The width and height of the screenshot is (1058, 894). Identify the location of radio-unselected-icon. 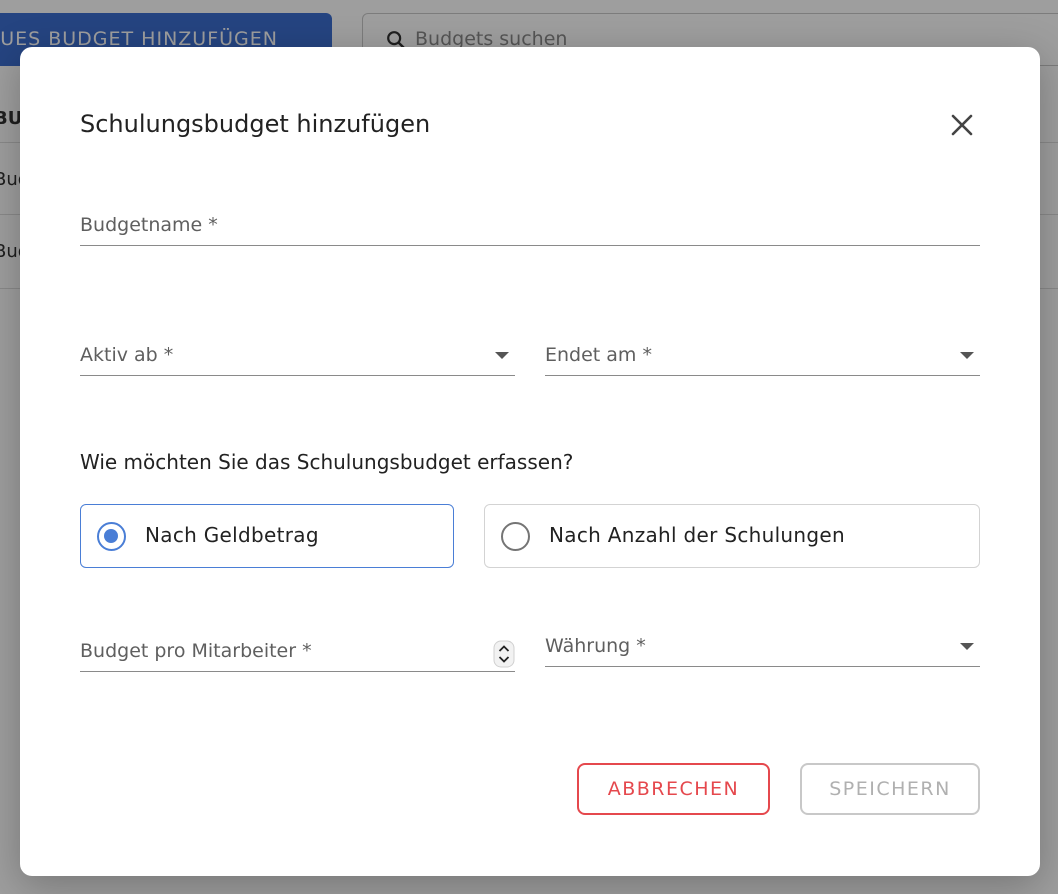
(515, 536).